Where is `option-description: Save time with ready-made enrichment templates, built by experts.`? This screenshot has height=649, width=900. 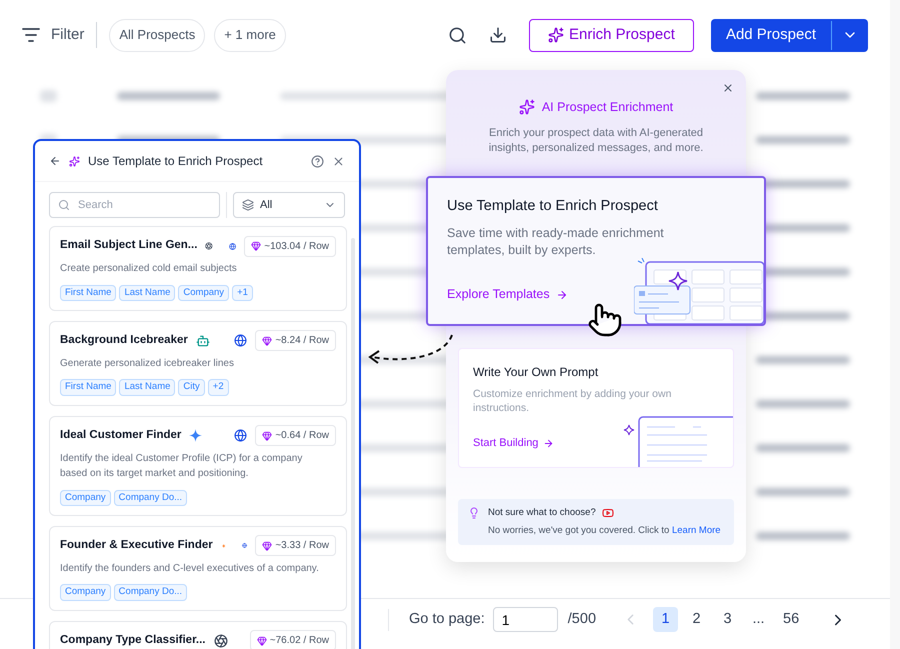 option-description: Save time with ready-made enrichment templates, built by experts. is located at coordinates (556, 242).